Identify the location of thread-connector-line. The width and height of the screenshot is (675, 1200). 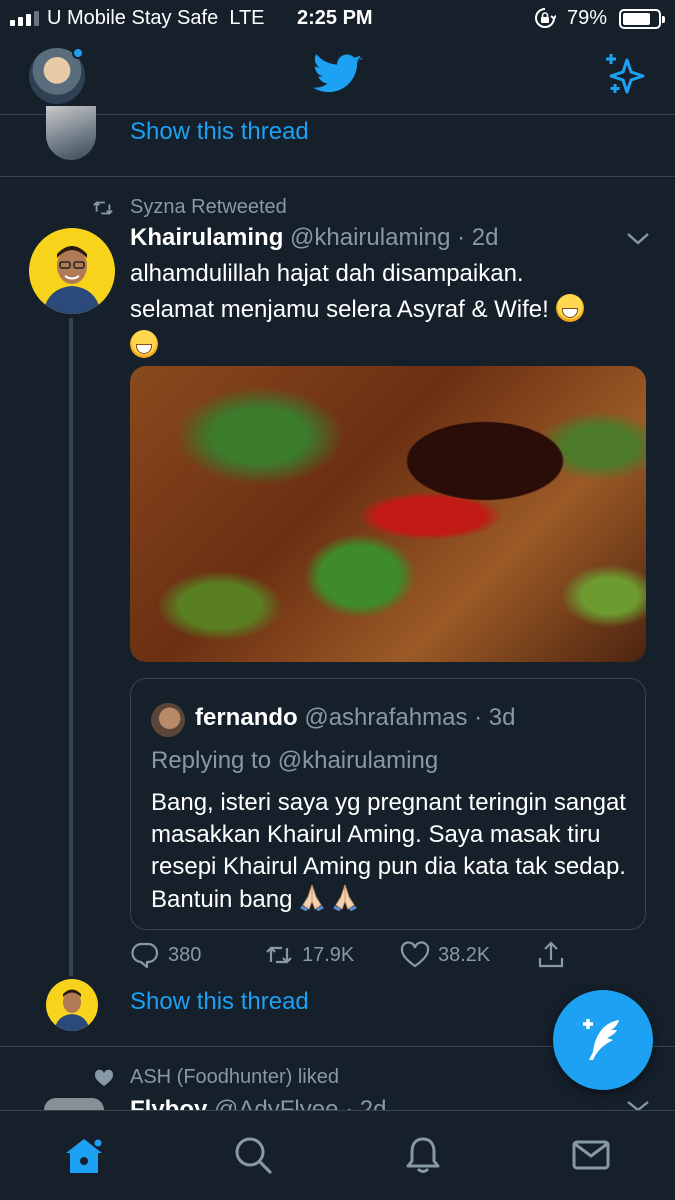
(71, 647).